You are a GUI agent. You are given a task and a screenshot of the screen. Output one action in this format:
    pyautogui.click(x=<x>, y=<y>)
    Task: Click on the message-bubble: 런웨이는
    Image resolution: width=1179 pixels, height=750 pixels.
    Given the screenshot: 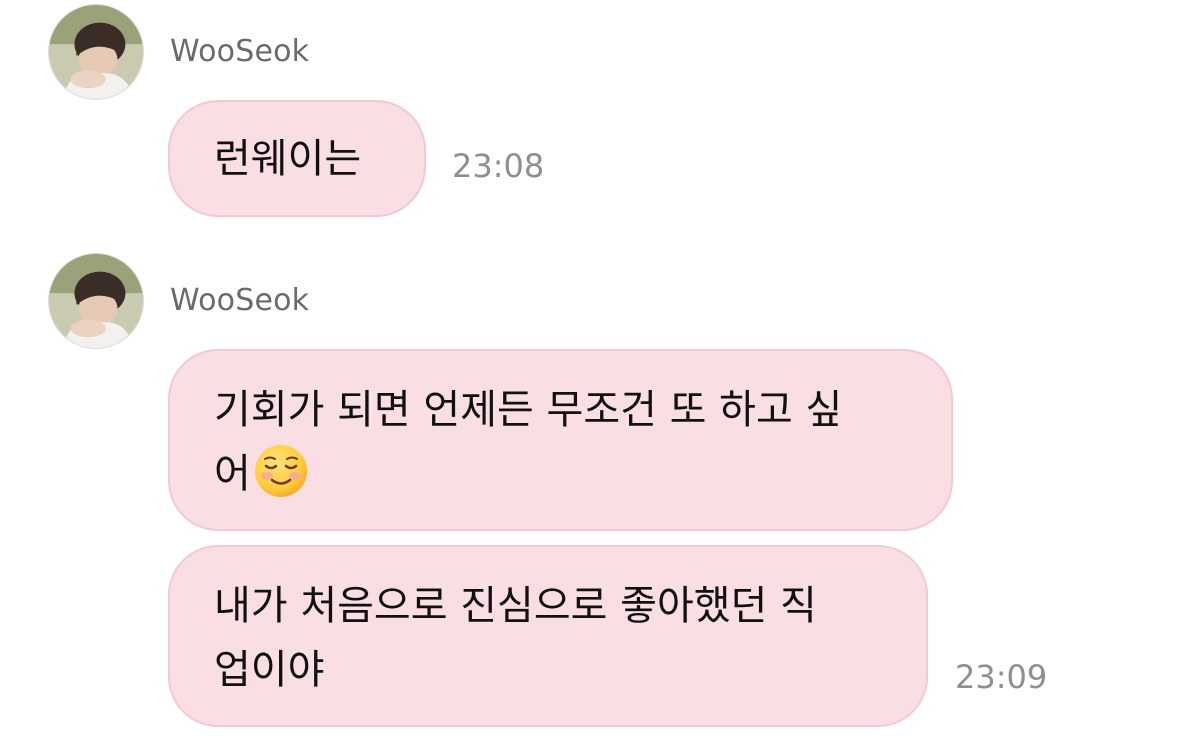 What is the action you would take?
    pyautogui.click(x=297, y=158)
    